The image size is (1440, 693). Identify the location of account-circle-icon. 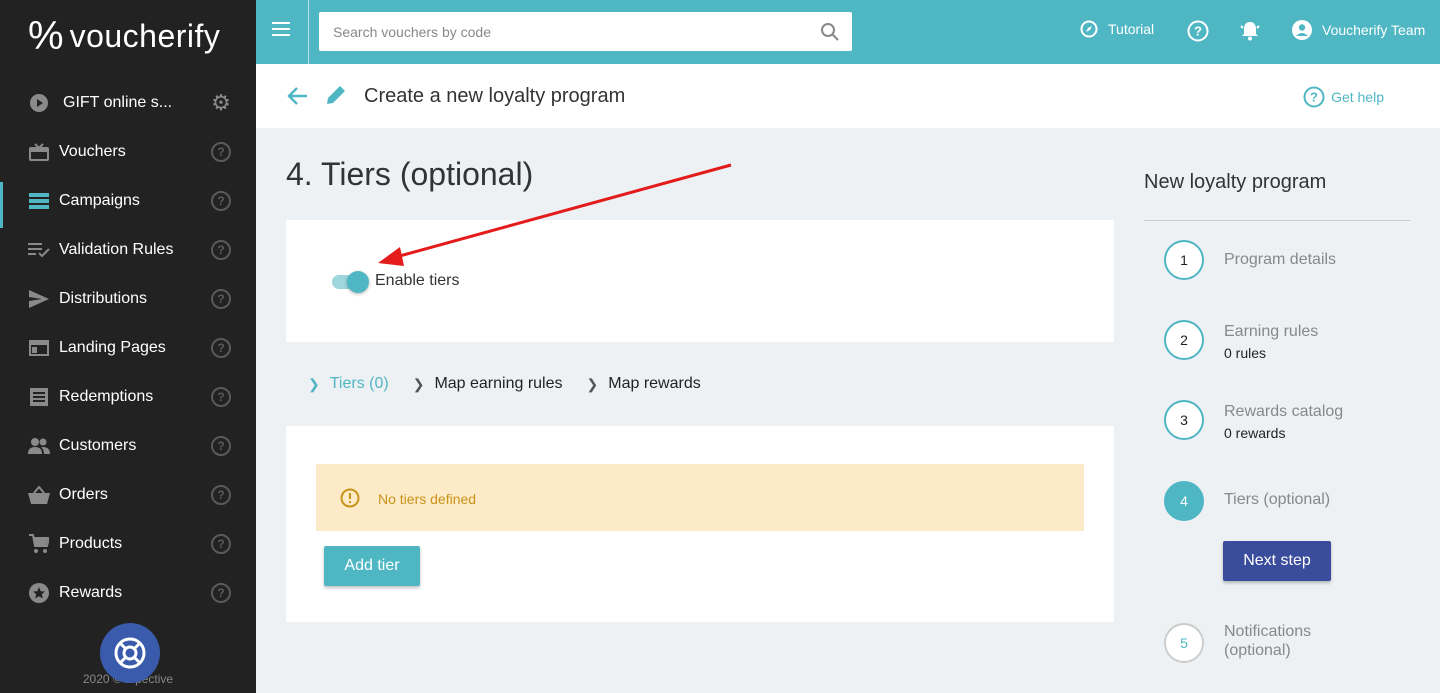
(1302, 30).